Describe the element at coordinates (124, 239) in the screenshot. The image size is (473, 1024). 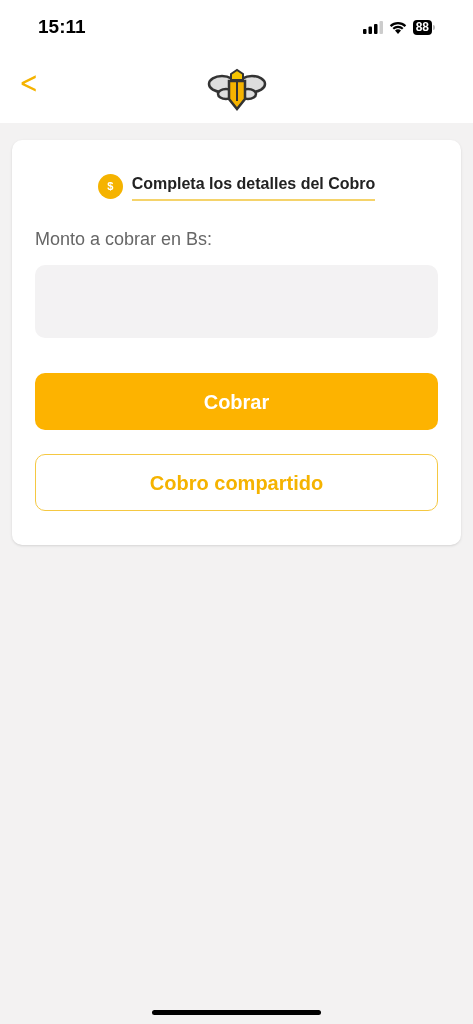
I see `field-label: Monto a cobrar en Bs:` at that location.